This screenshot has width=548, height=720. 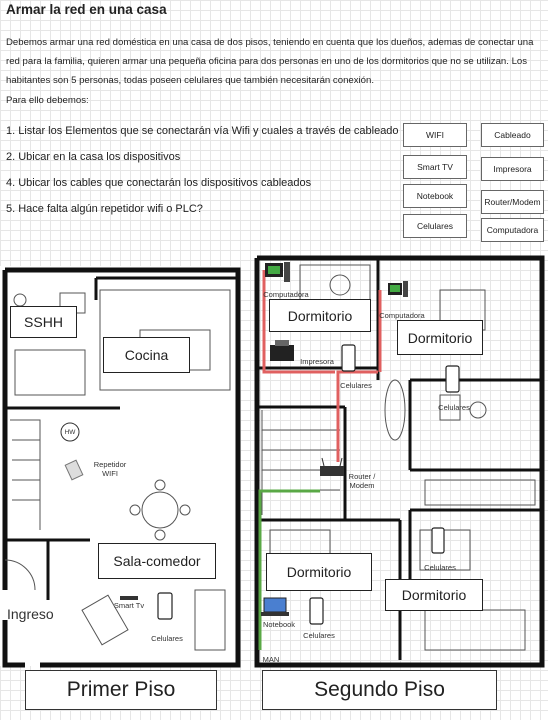 What do you see at coordinates (279, 624) in the screenshot?
I see `notebook-label: Notebook` at bounding box center [279, 624].